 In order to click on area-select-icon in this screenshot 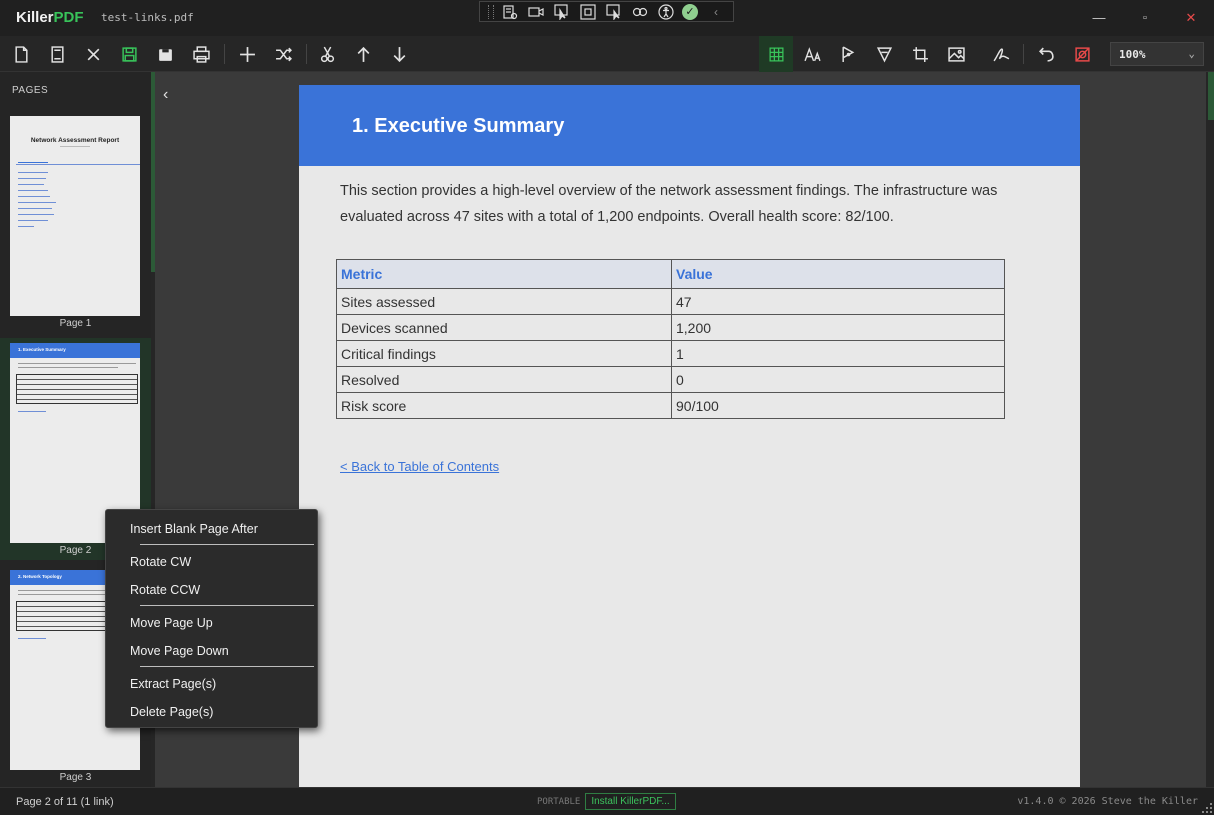, I will do `click(588, 12)`.